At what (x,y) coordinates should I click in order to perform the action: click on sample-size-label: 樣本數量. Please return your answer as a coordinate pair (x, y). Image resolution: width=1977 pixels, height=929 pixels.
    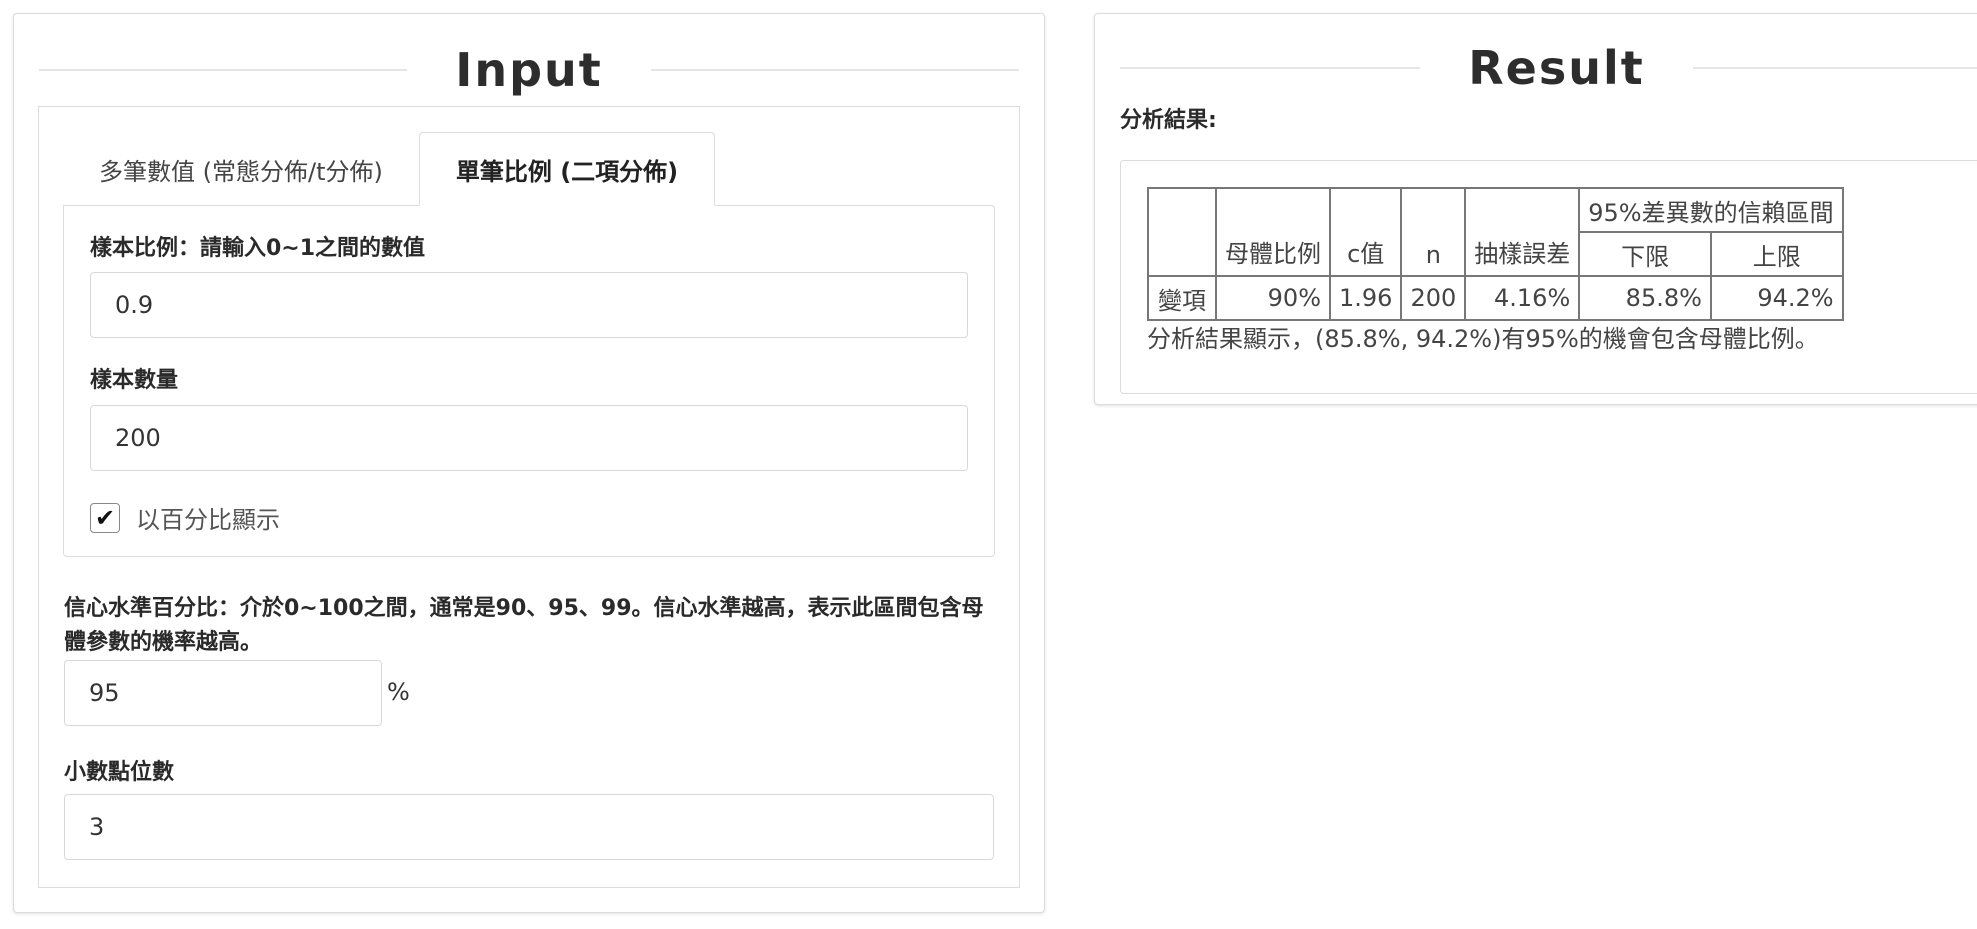
    Looking at the image, I should click on (134, 380).